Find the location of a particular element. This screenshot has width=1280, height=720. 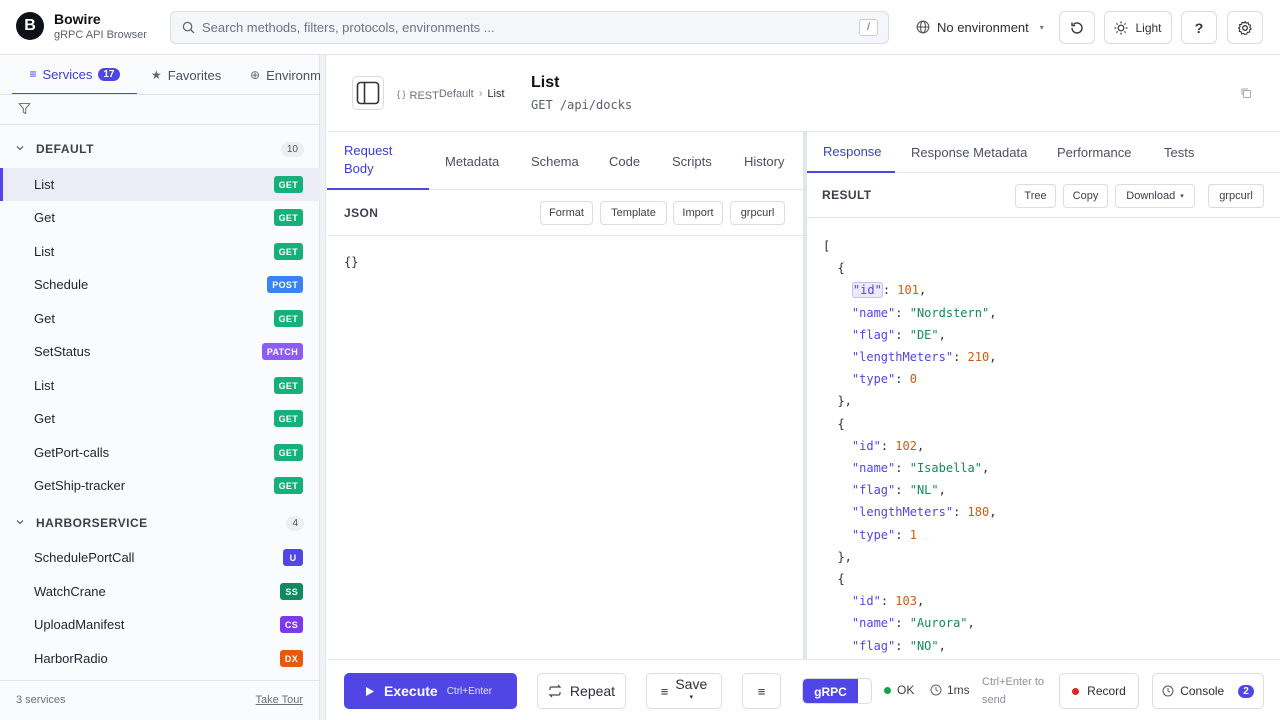

json-punct: { is located at coordinates (834, 268).